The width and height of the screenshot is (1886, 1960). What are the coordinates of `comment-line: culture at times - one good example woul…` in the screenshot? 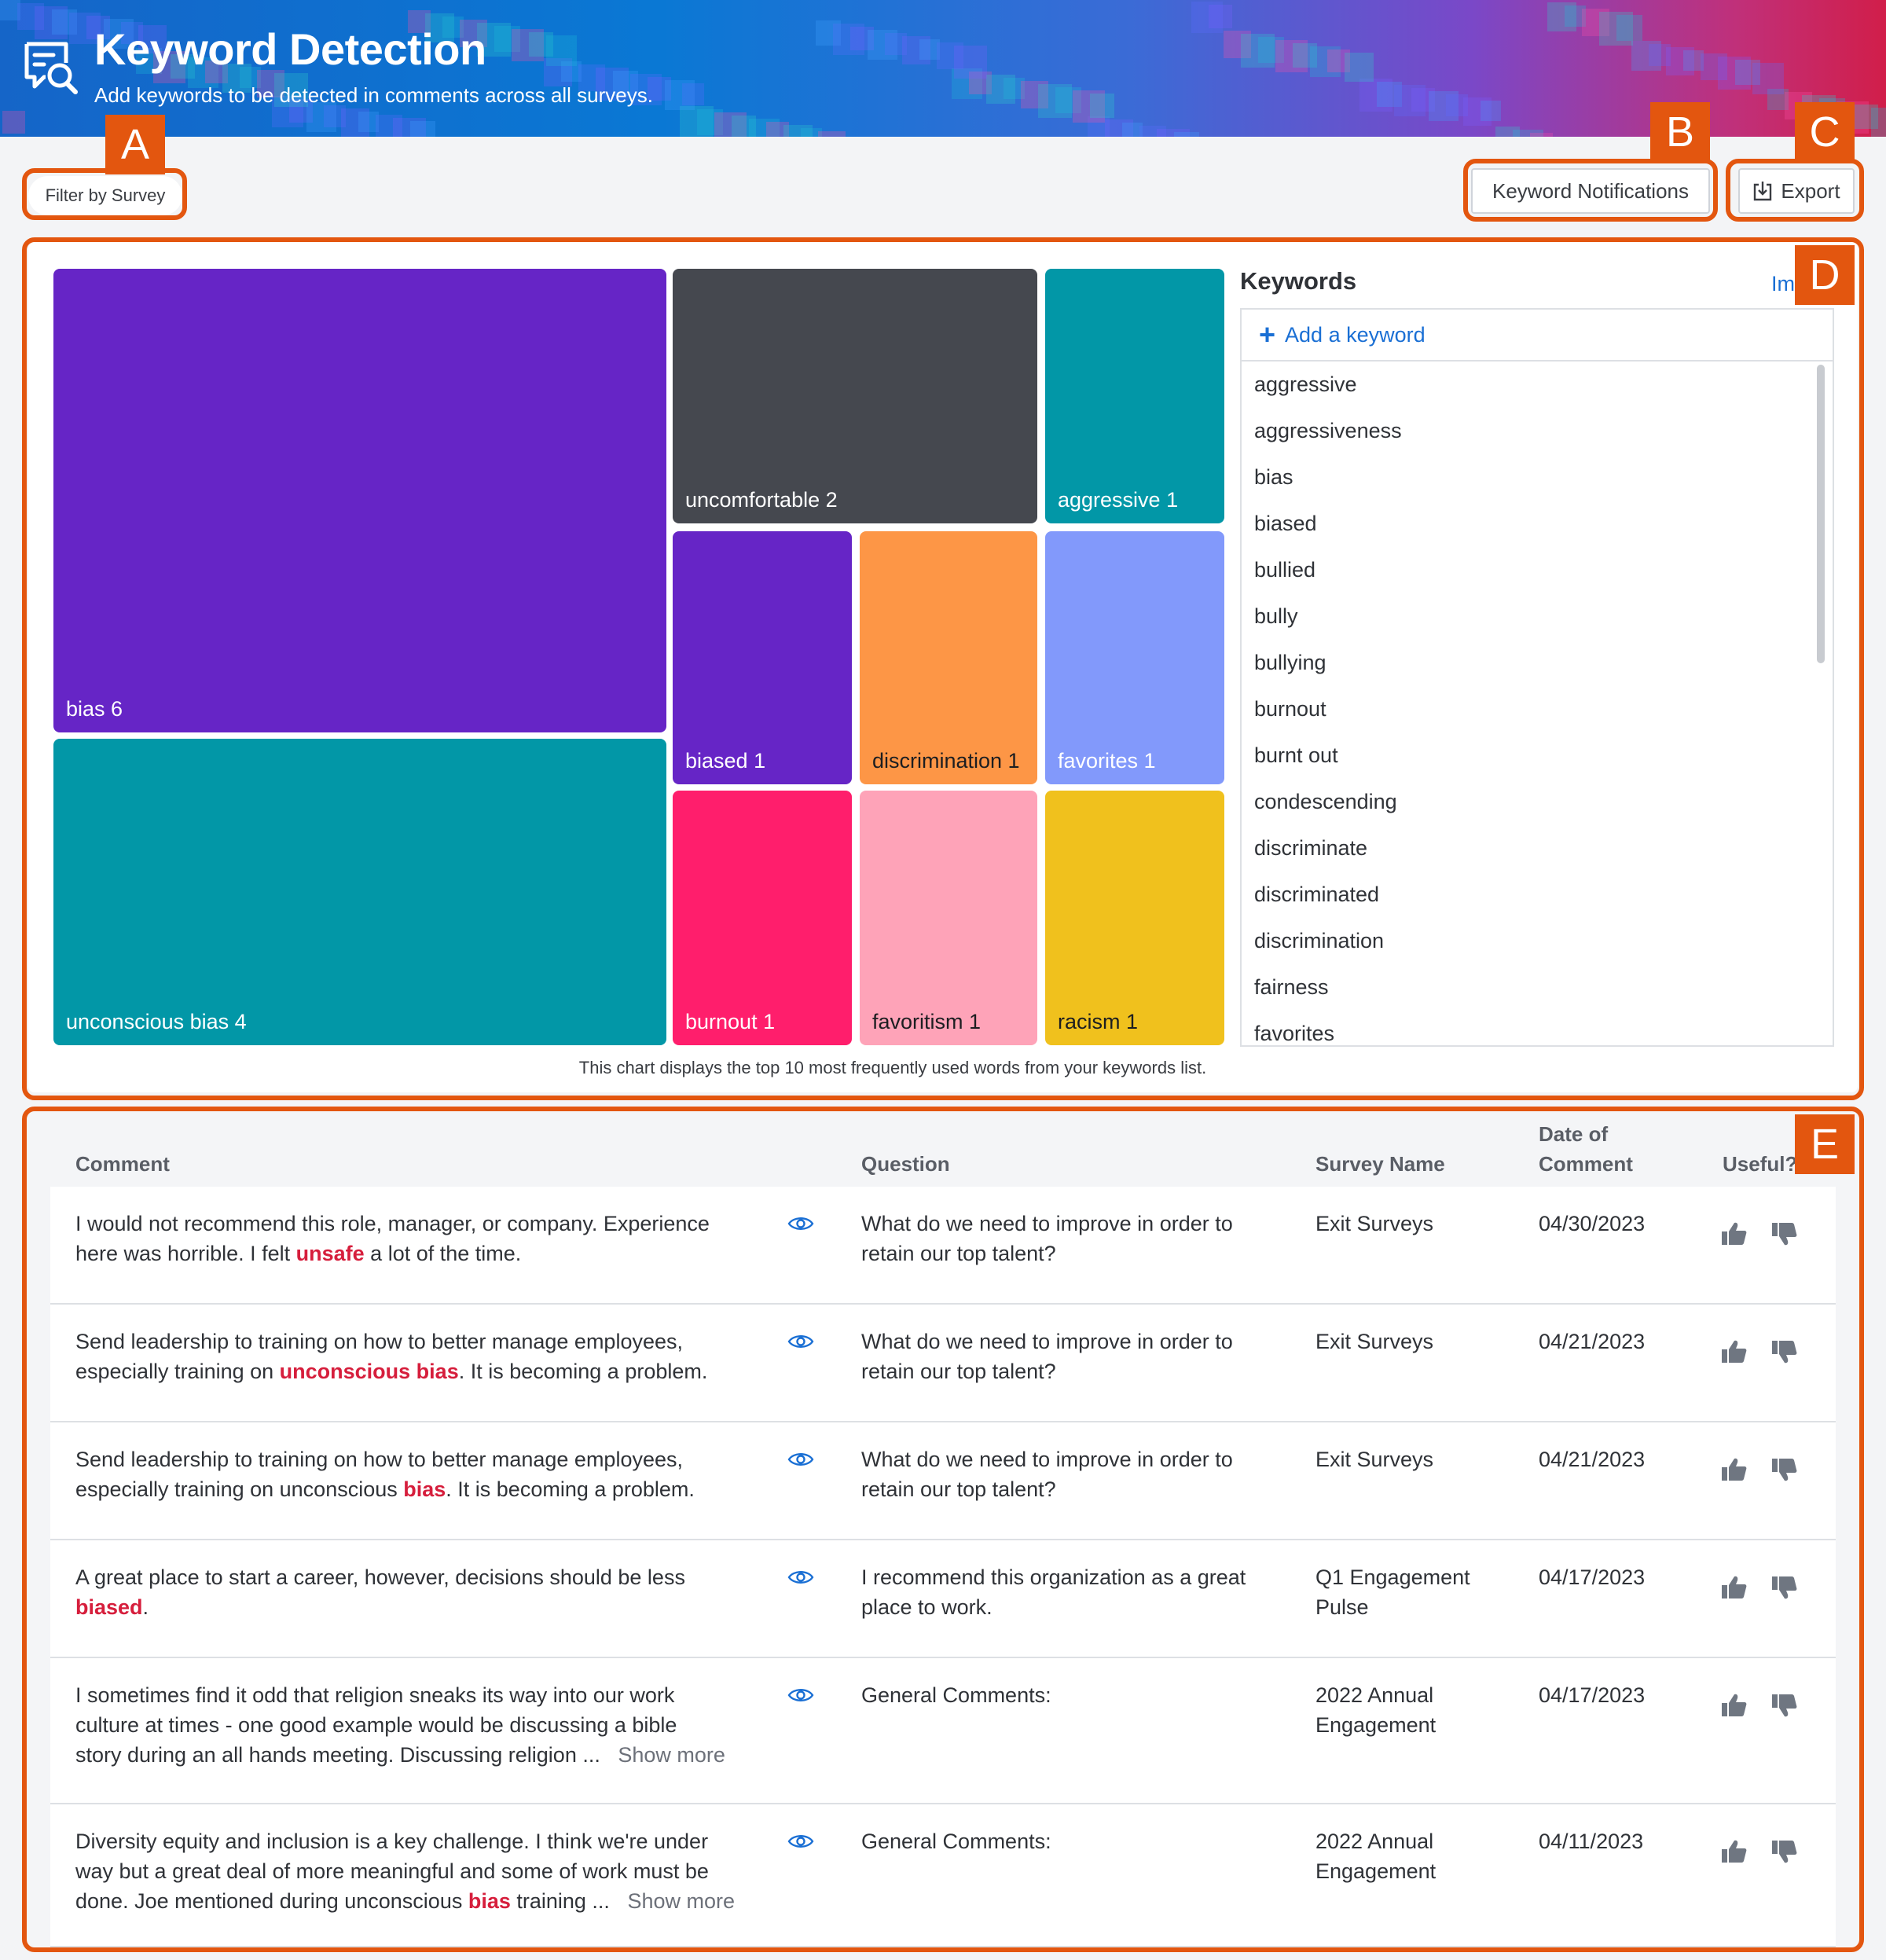 It's located at (376, 1725).